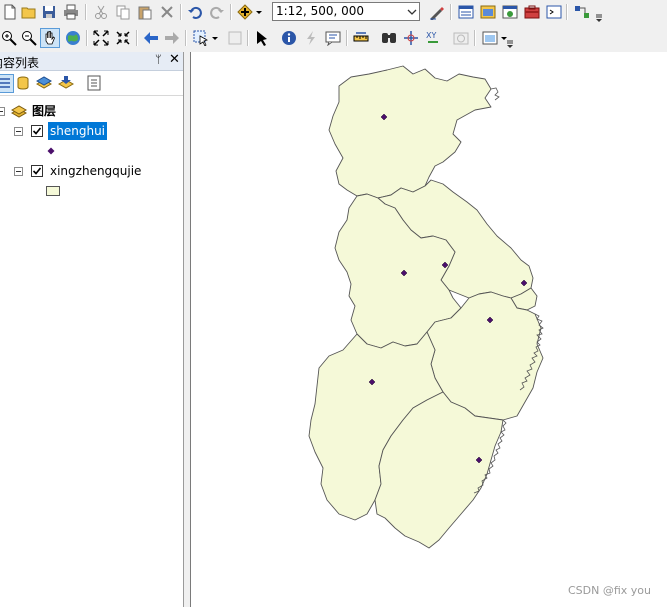 The image size is (667, 607). I want to click on copy-icon, so click(123, 12).